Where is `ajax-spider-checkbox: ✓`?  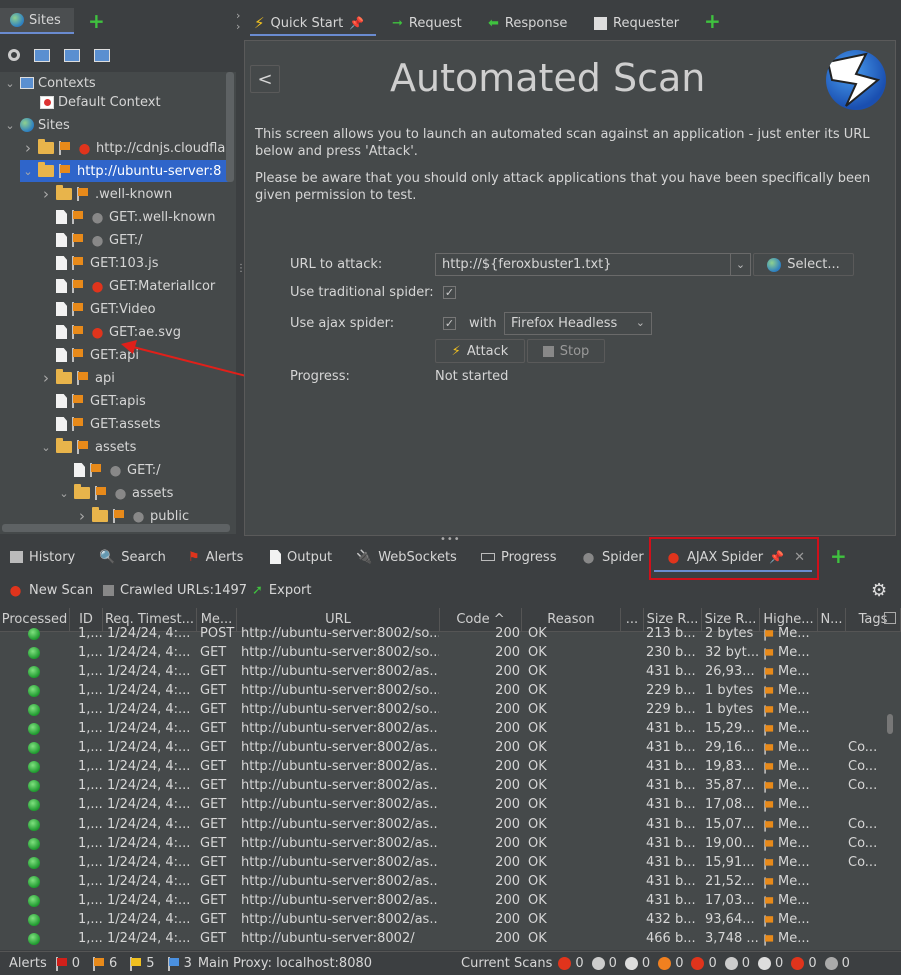 ajax-spider-checkbox: ✓ is located at coordinates (449, 323).